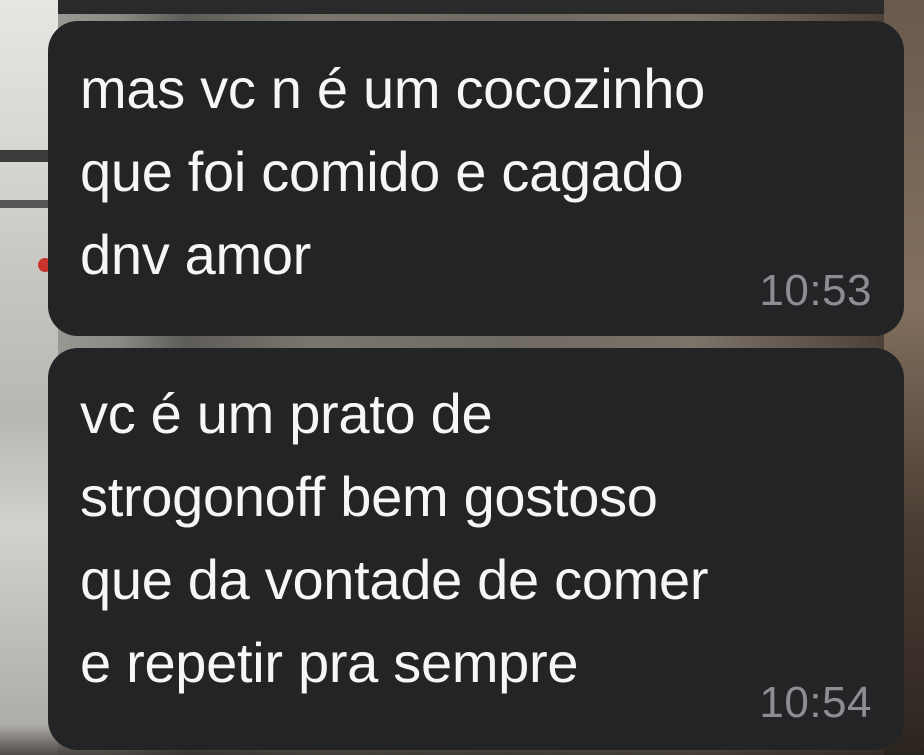 The image size is (924, 755). I want to click on message-timestamp: 10:53, so click(815, 290).